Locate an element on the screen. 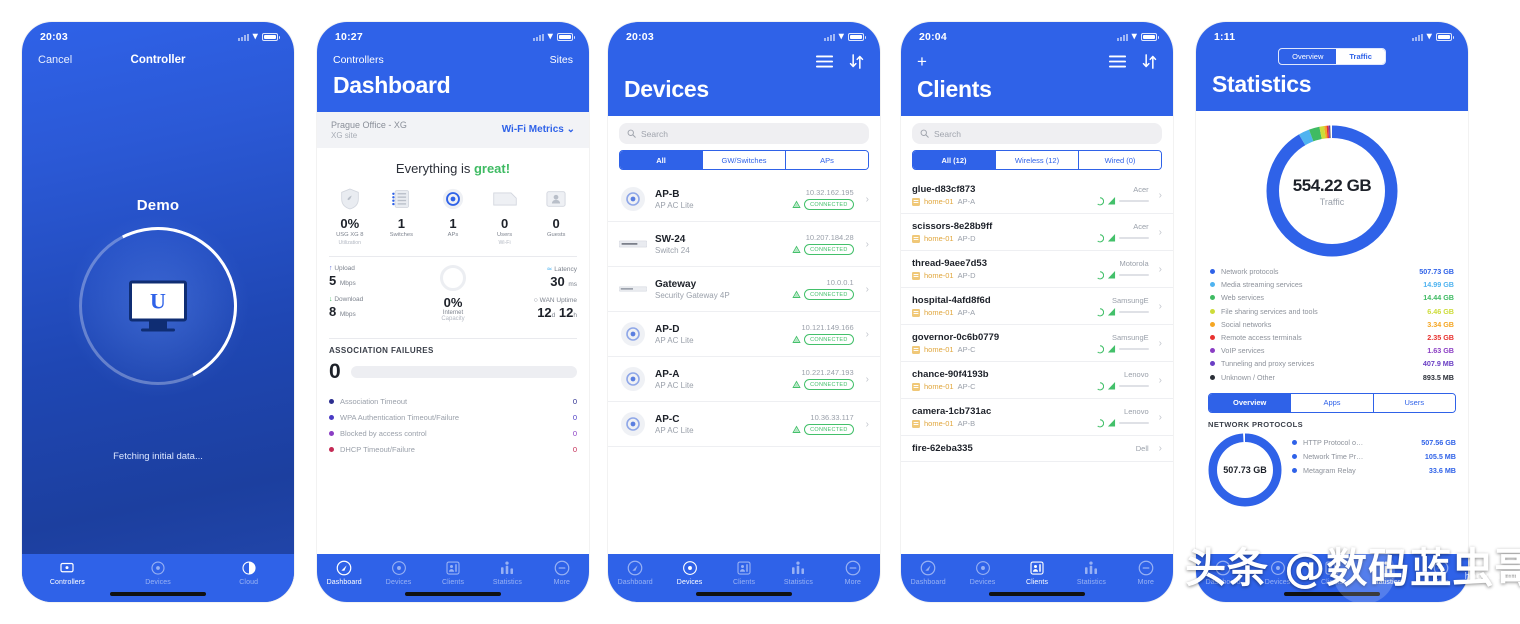 This screenshot has height=624, width=1520. legend-label: Network protocols is located at coordinates (1250, 272).